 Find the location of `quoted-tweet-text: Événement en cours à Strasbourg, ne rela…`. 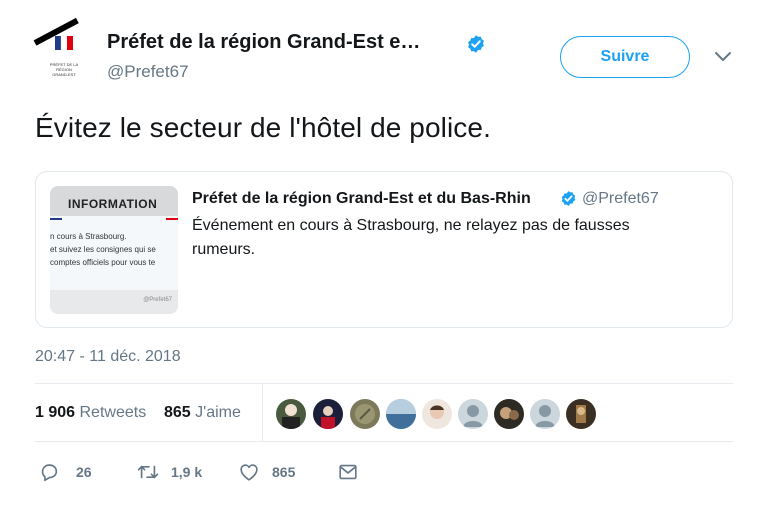

quoted-tweet-text: Événement en cours à Strasbourg, ne rela… is located at coordinates (411, 237).